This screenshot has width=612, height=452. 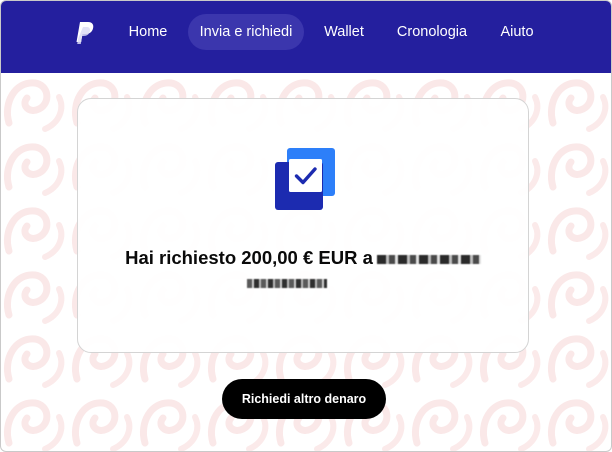 What do you see at coordinates (85, 33) in the screenshot?
I see `paypal-logo-icon` at bounding box center [85, 33].